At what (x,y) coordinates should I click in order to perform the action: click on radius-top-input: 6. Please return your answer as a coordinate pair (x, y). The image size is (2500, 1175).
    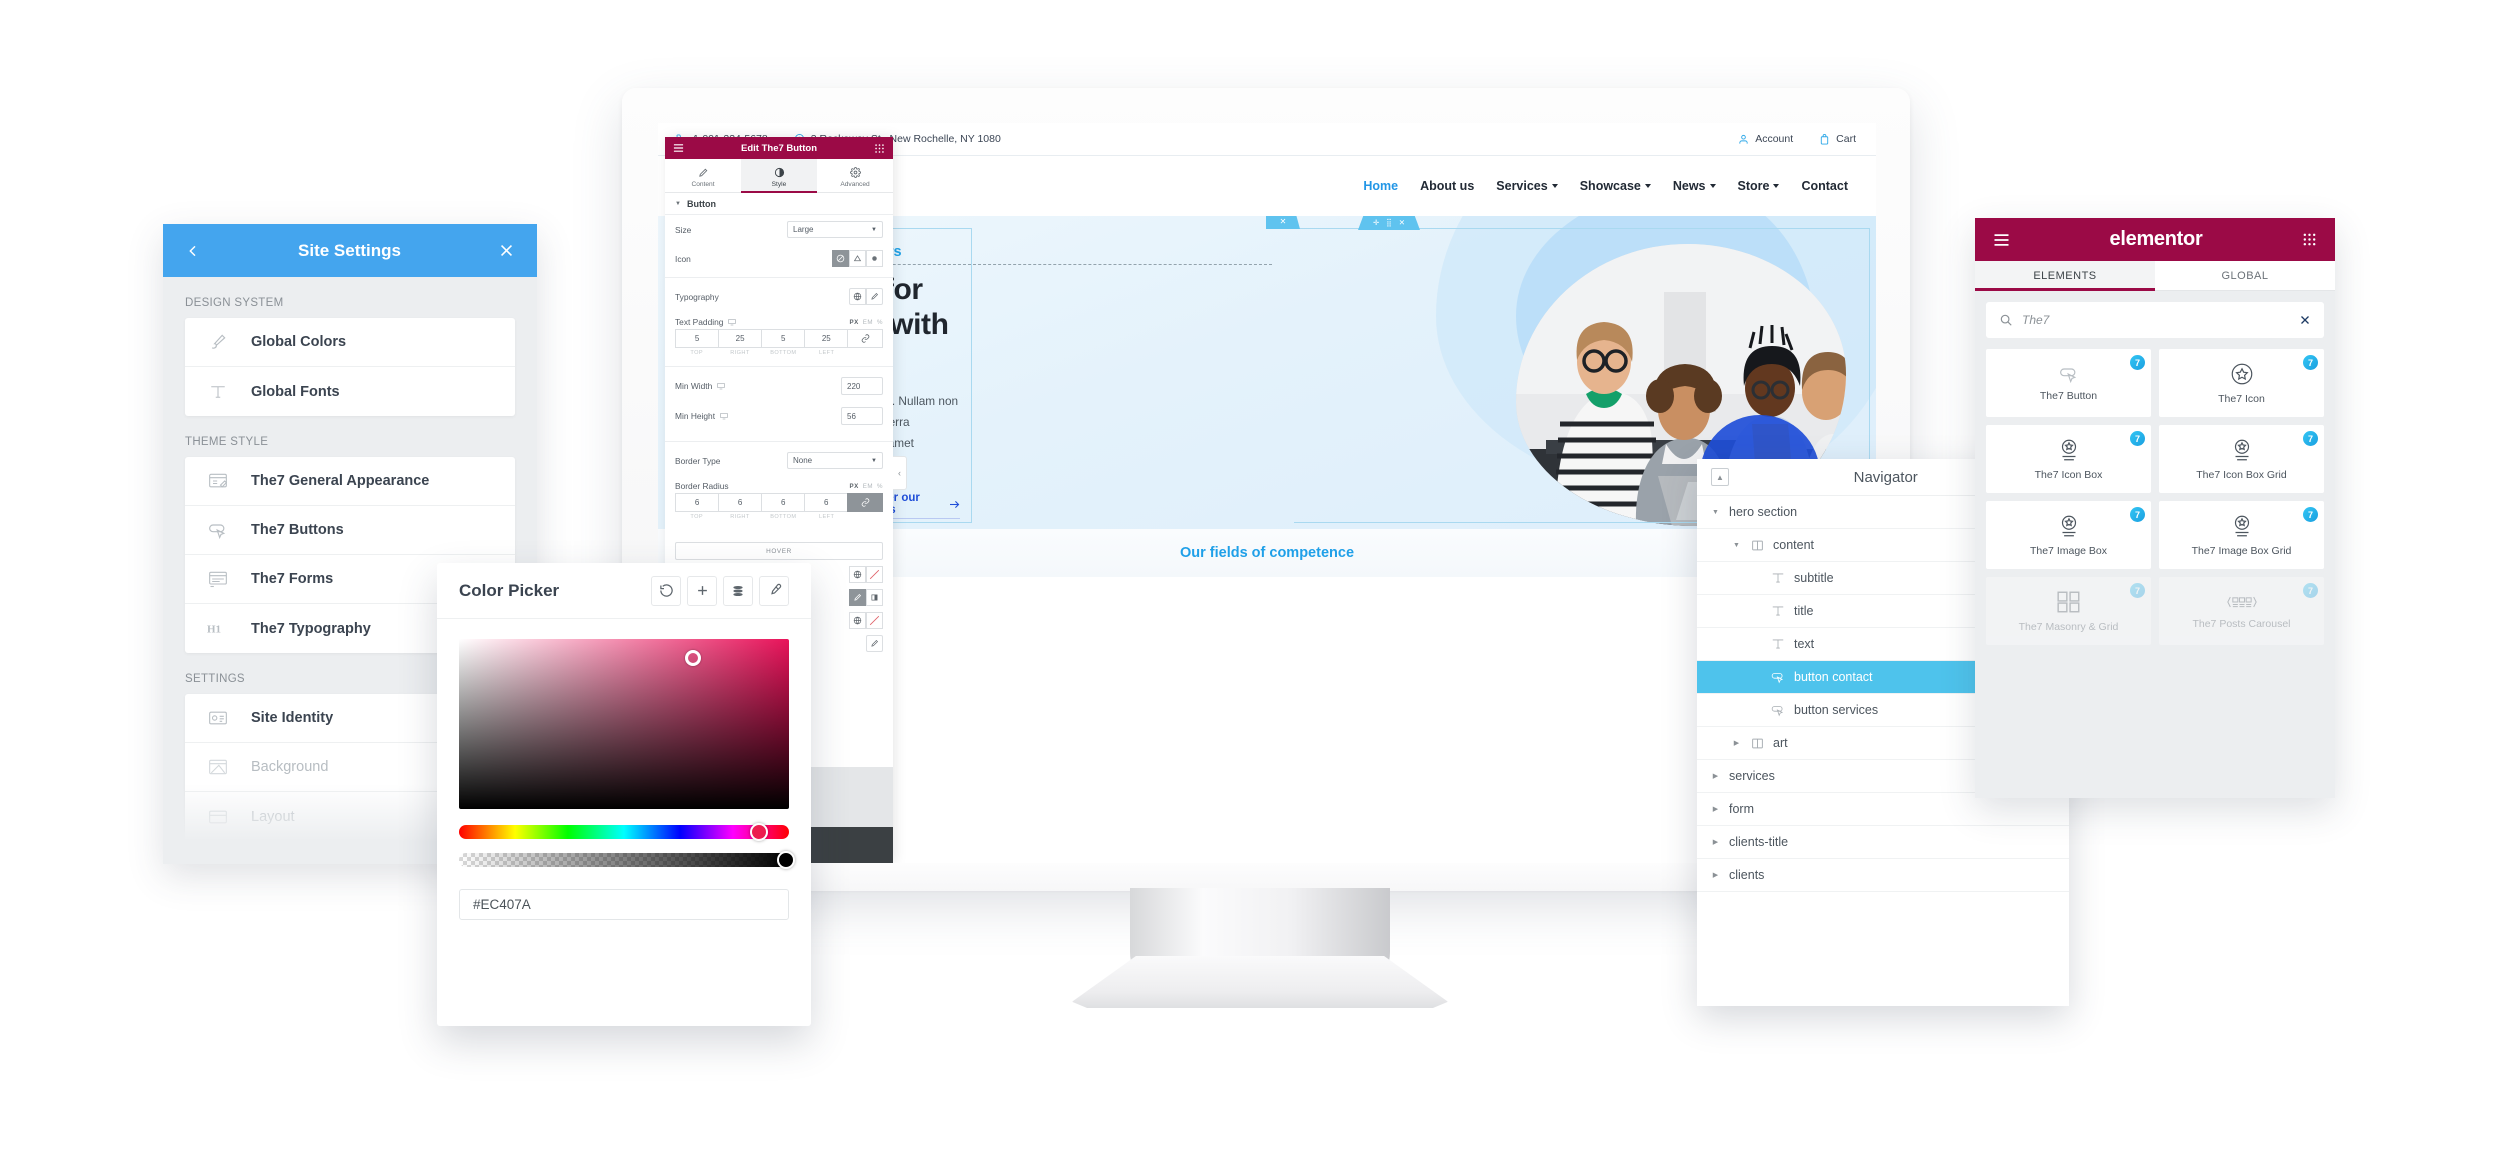
    Looking at the image, I should click on (697, 502).